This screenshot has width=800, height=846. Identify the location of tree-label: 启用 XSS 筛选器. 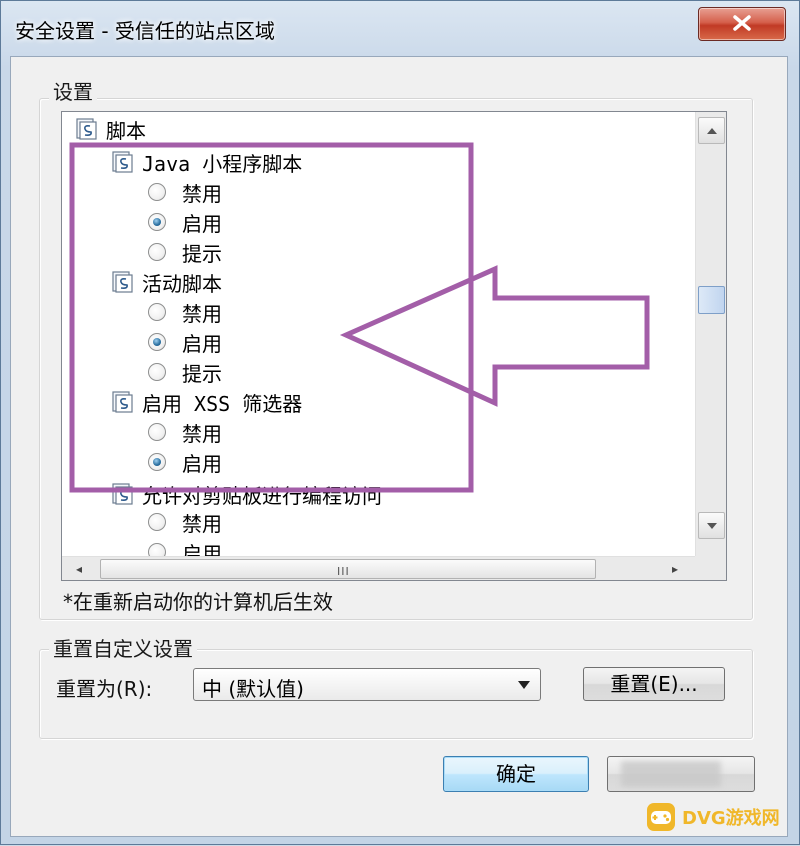
(222, 403).